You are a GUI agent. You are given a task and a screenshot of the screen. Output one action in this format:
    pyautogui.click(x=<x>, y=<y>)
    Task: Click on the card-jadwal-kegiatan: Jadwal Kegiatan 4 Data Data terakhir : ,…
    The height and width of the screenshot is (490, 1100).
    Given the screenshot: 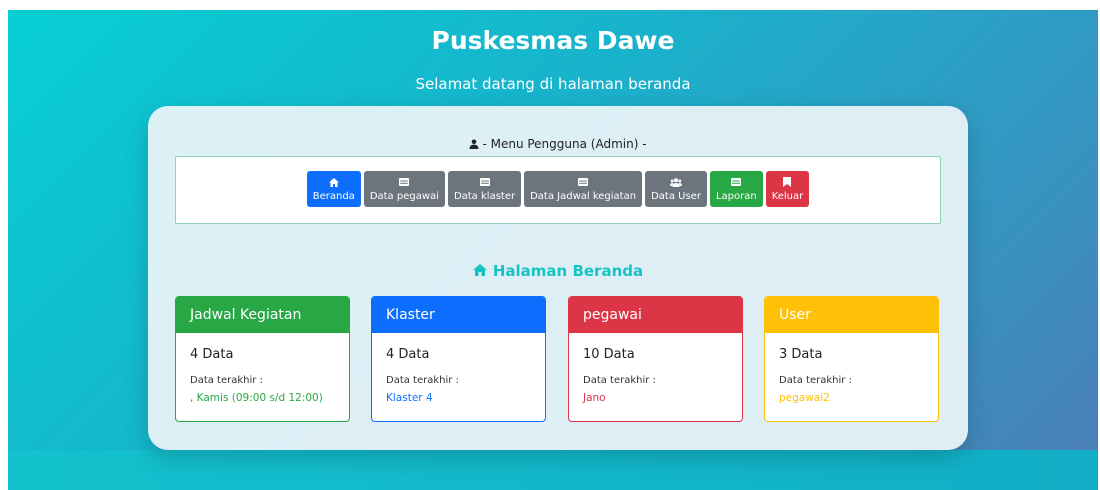 What is the action you would take?
    pyautogui.click(x=262, y=359)
    